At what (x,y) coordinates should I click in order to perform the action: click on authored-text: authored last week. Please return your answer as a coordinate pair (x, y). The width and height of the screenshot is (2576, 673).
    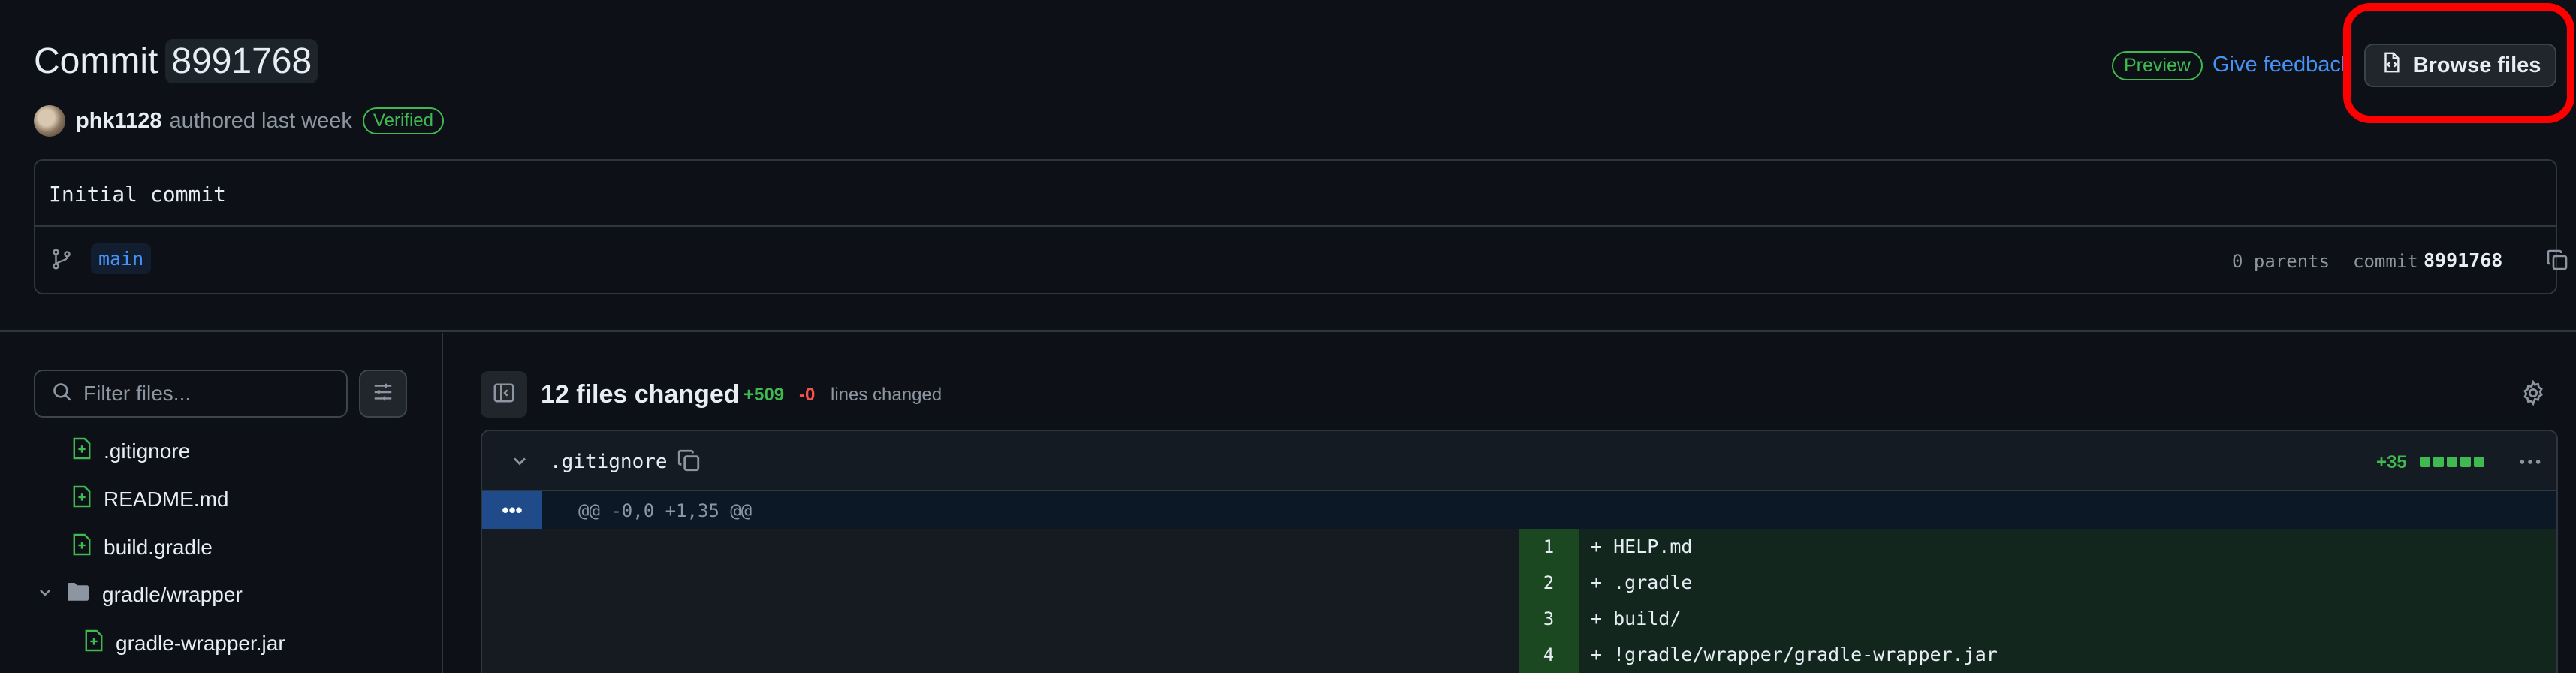
    Looking at the image, I should click on (260, 120).